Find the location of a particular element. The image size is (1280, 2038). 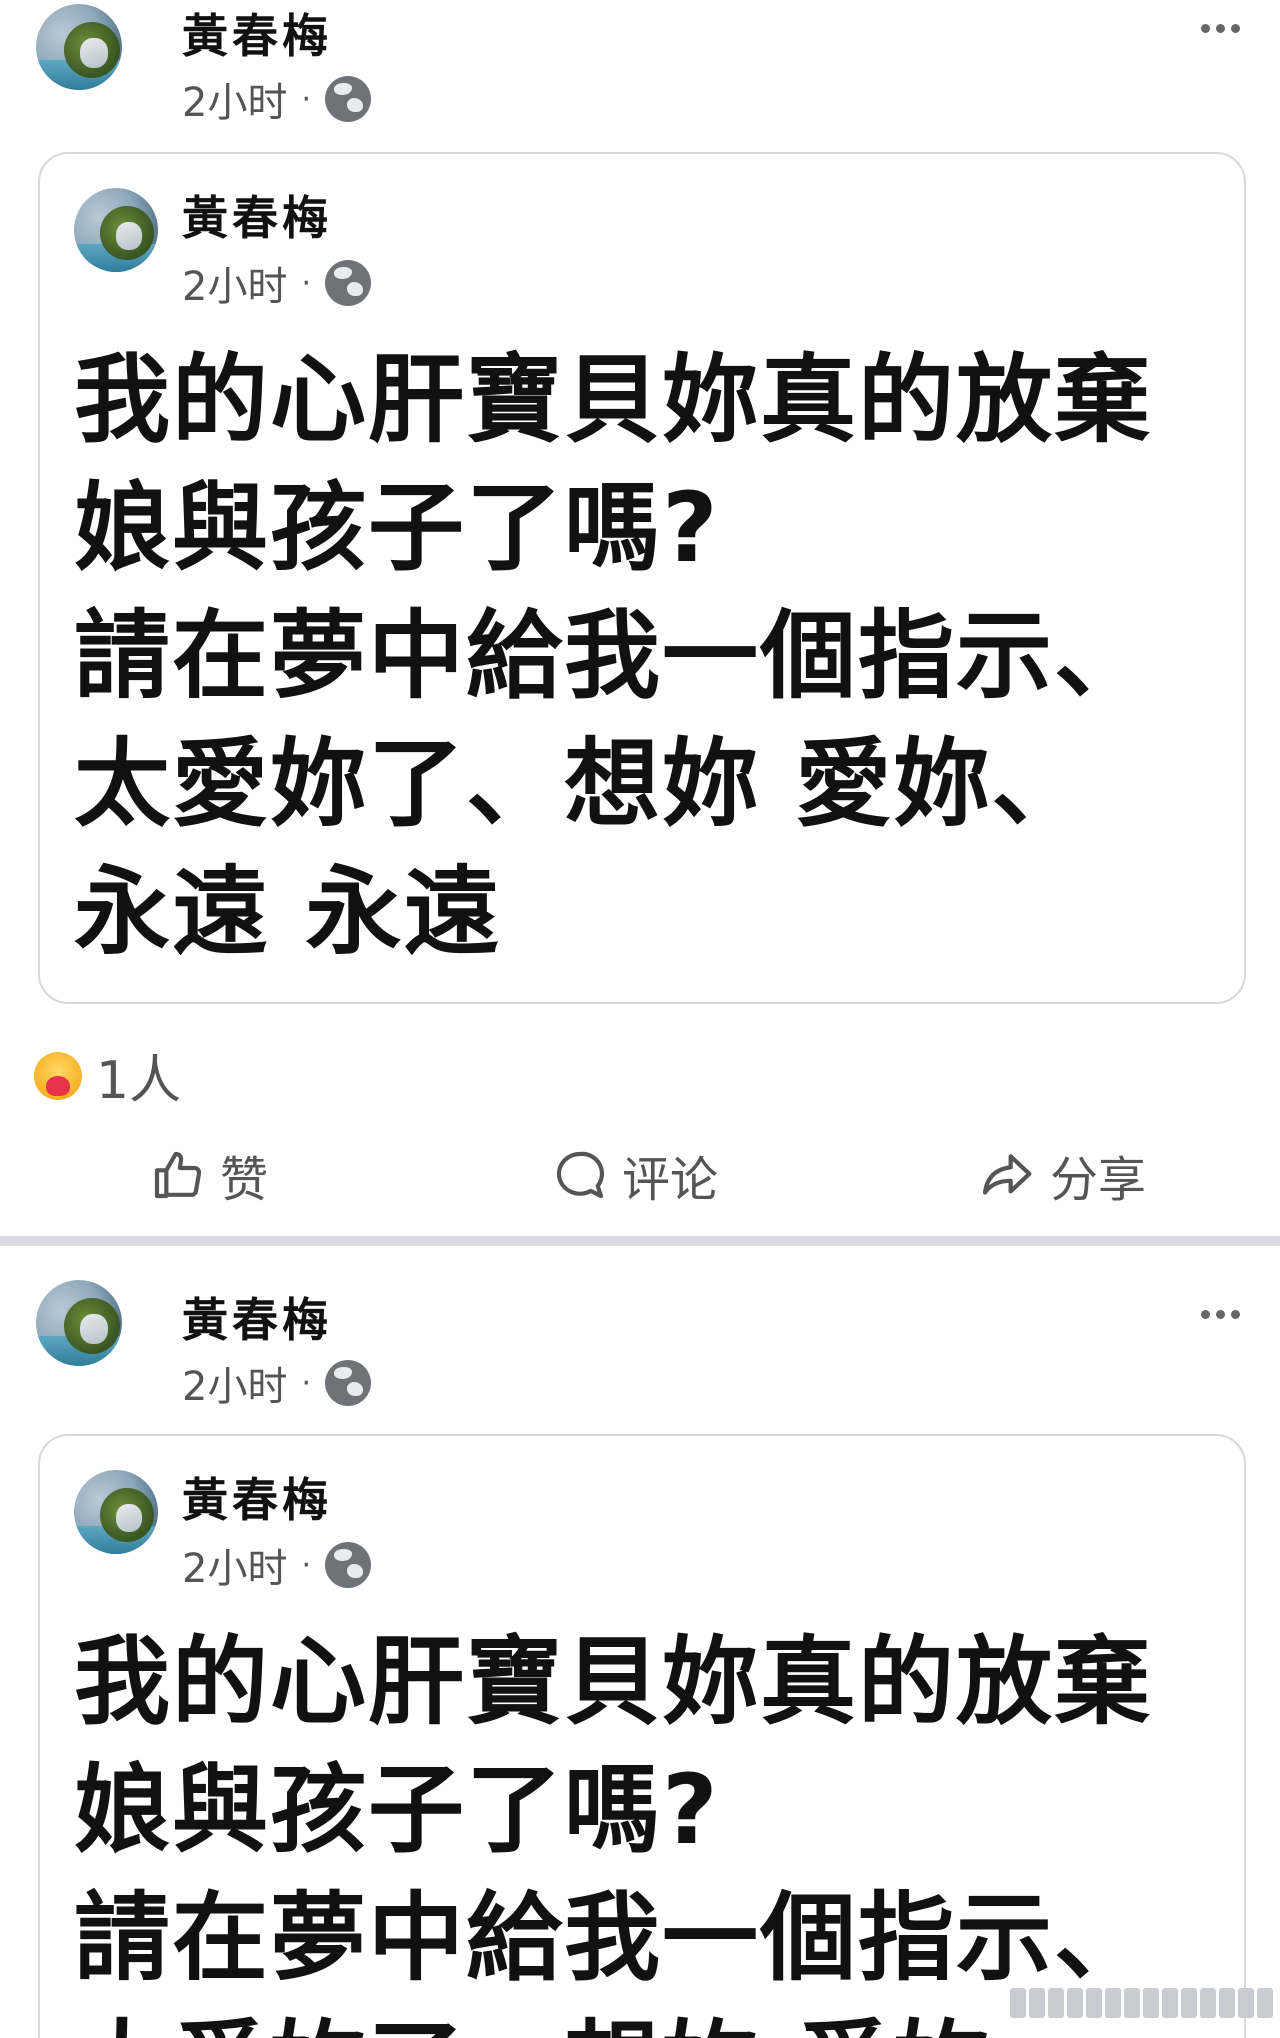

post-actions: 赞 评论 分享 is located at coordinates (640, 1175).